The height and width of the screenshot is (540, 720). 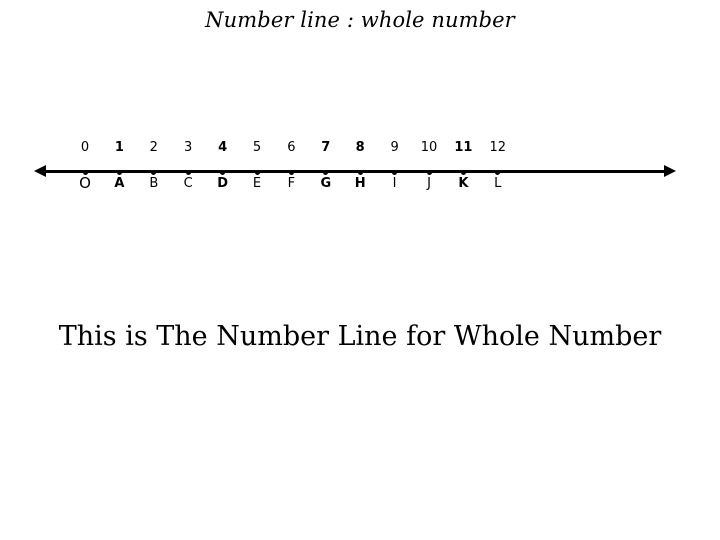 I want to click on caption-text: This is The Number Line for Whole Number, so click(x=360, y=336).